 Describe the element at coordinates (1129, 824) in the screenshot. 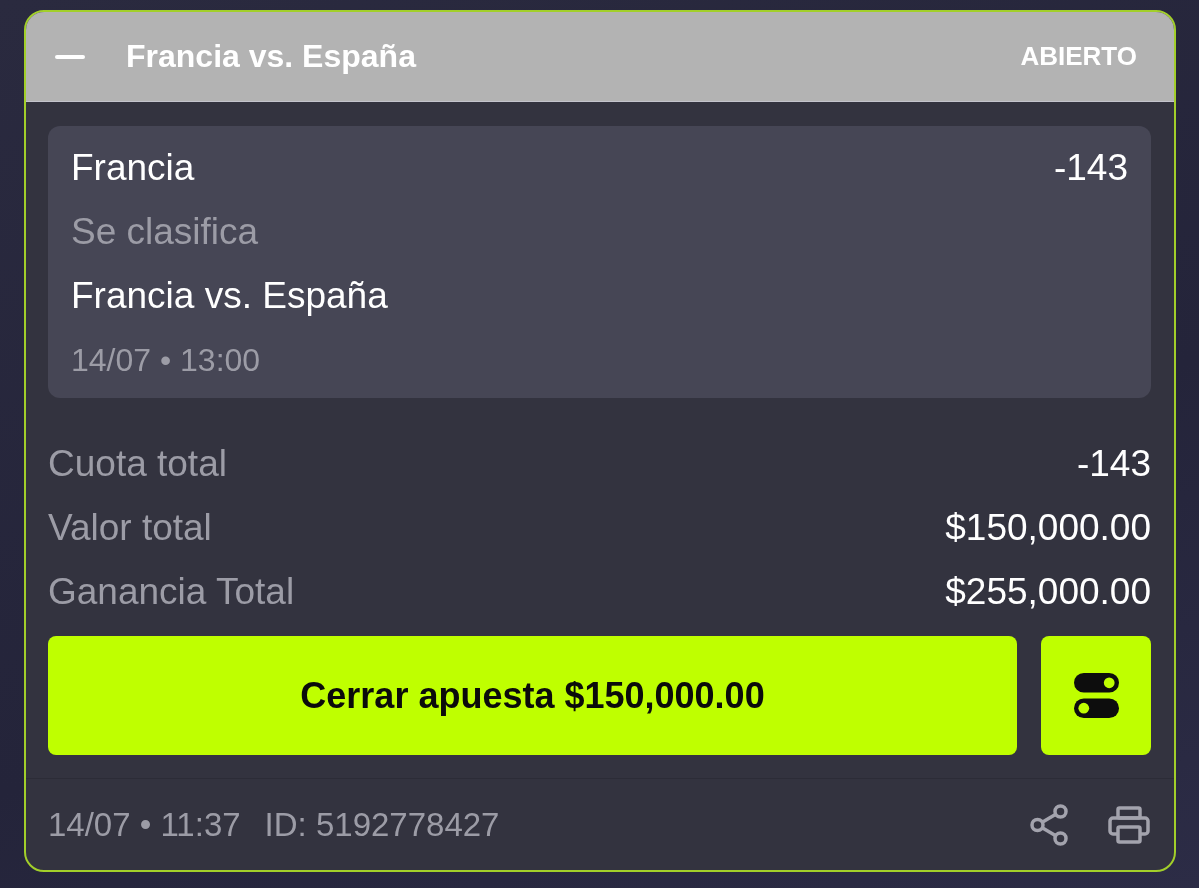

I see `print-icon` at that location.